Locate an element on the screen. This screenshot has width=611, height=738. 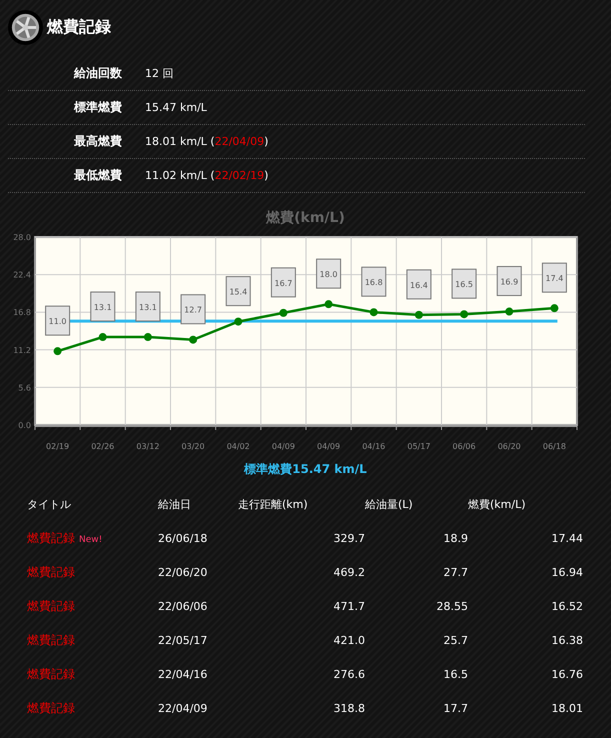
data-label: 16.7 is located at coordinates (283, 282).